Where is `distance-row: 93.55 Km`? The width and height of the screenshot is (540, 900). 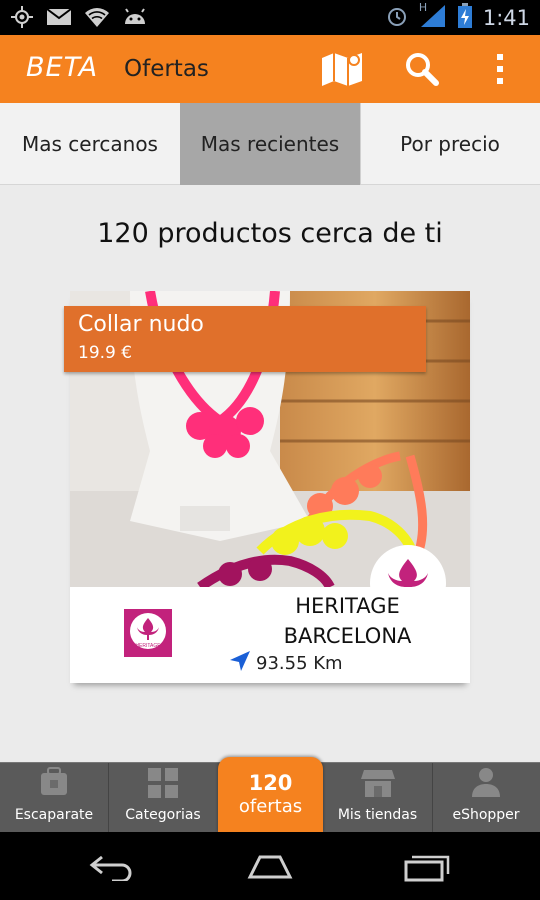
distance-row: 93.55 Km is located at coordinates (285, 663).